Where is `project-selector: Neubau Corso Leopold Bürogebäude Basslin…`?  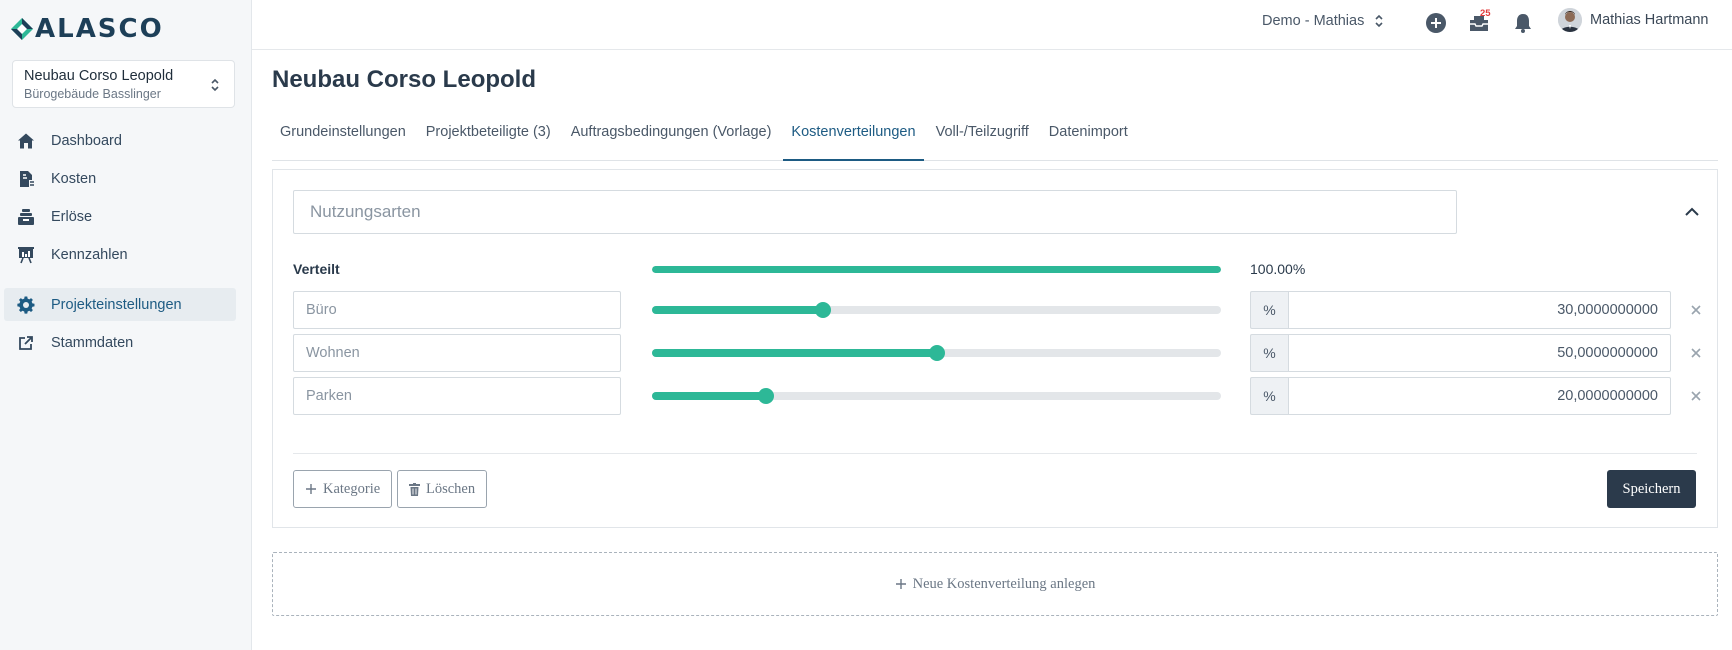
project-selector: Neubau Corso Leopold Bürogebäude Basslin… is located at coordinates (123, 84).